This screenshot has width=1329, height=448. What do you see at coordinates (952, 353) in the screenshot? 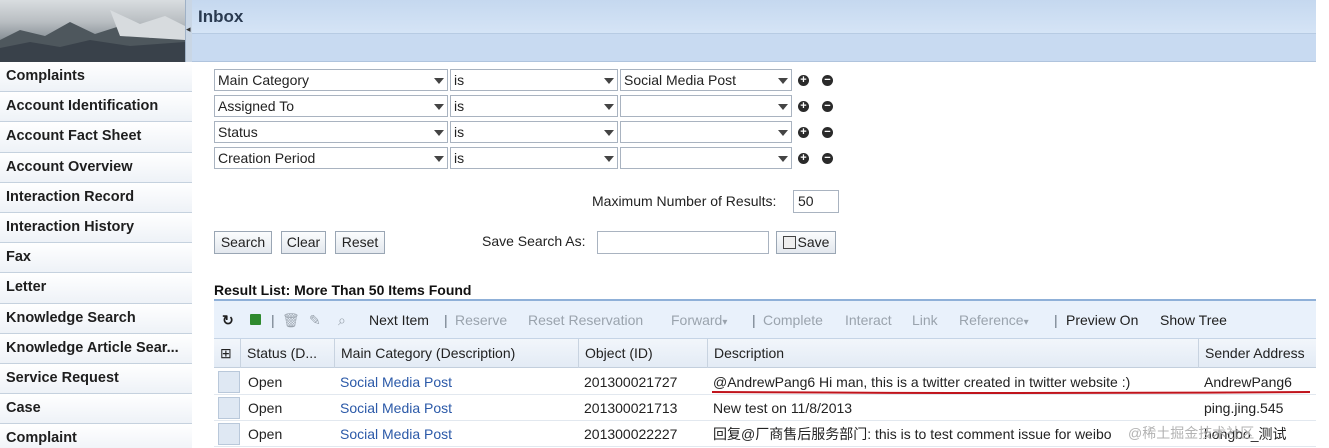
I see `column-header-description: Description` at bounding box center [952, 353].